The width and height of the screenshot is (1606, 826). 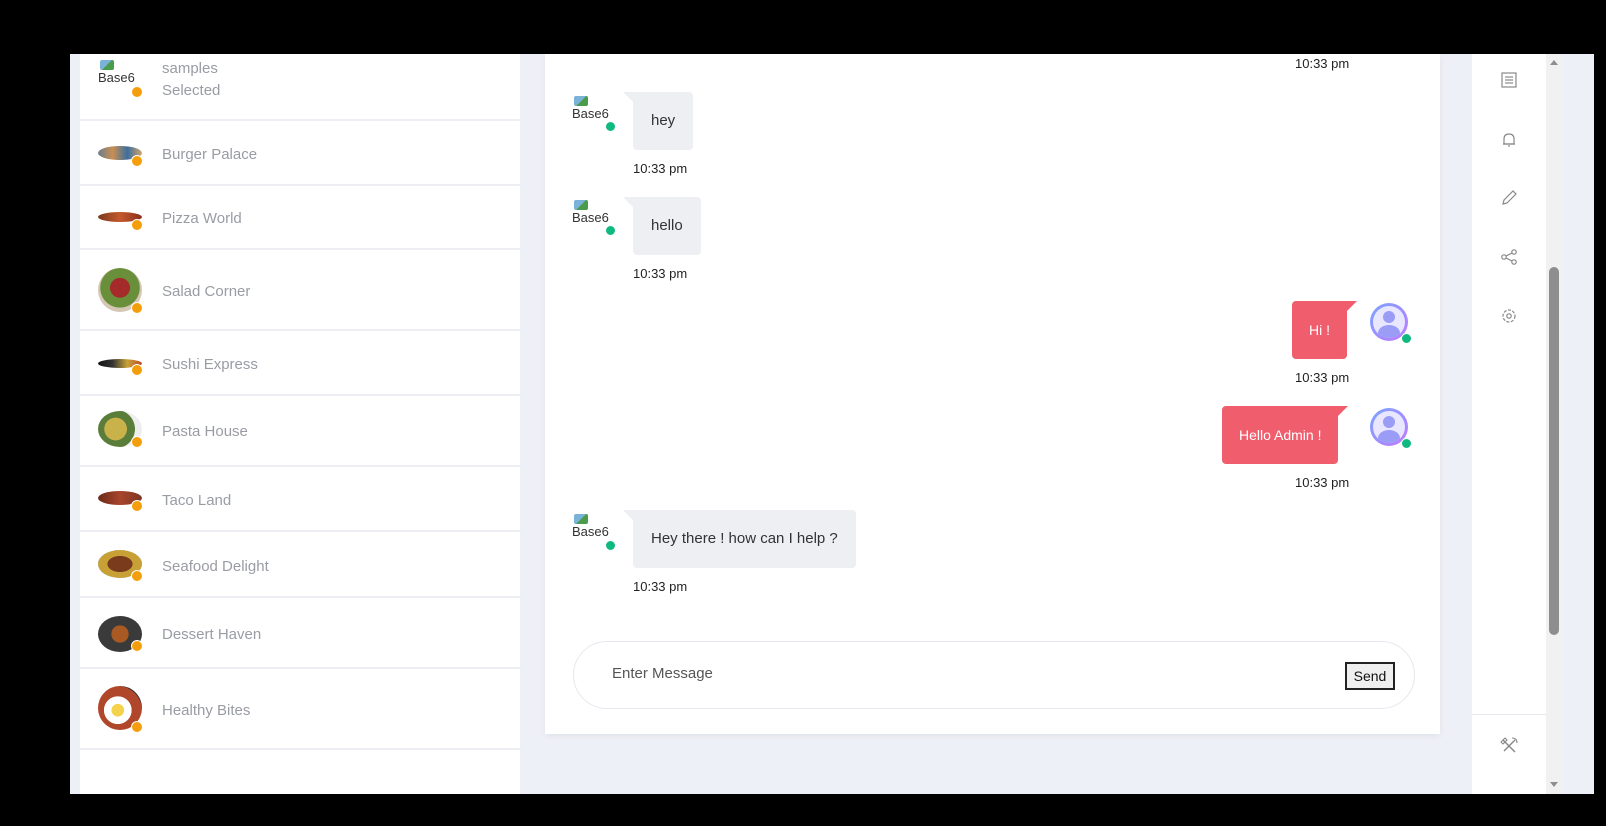 I want to click on share-icon, so click(x=1509, y=257).